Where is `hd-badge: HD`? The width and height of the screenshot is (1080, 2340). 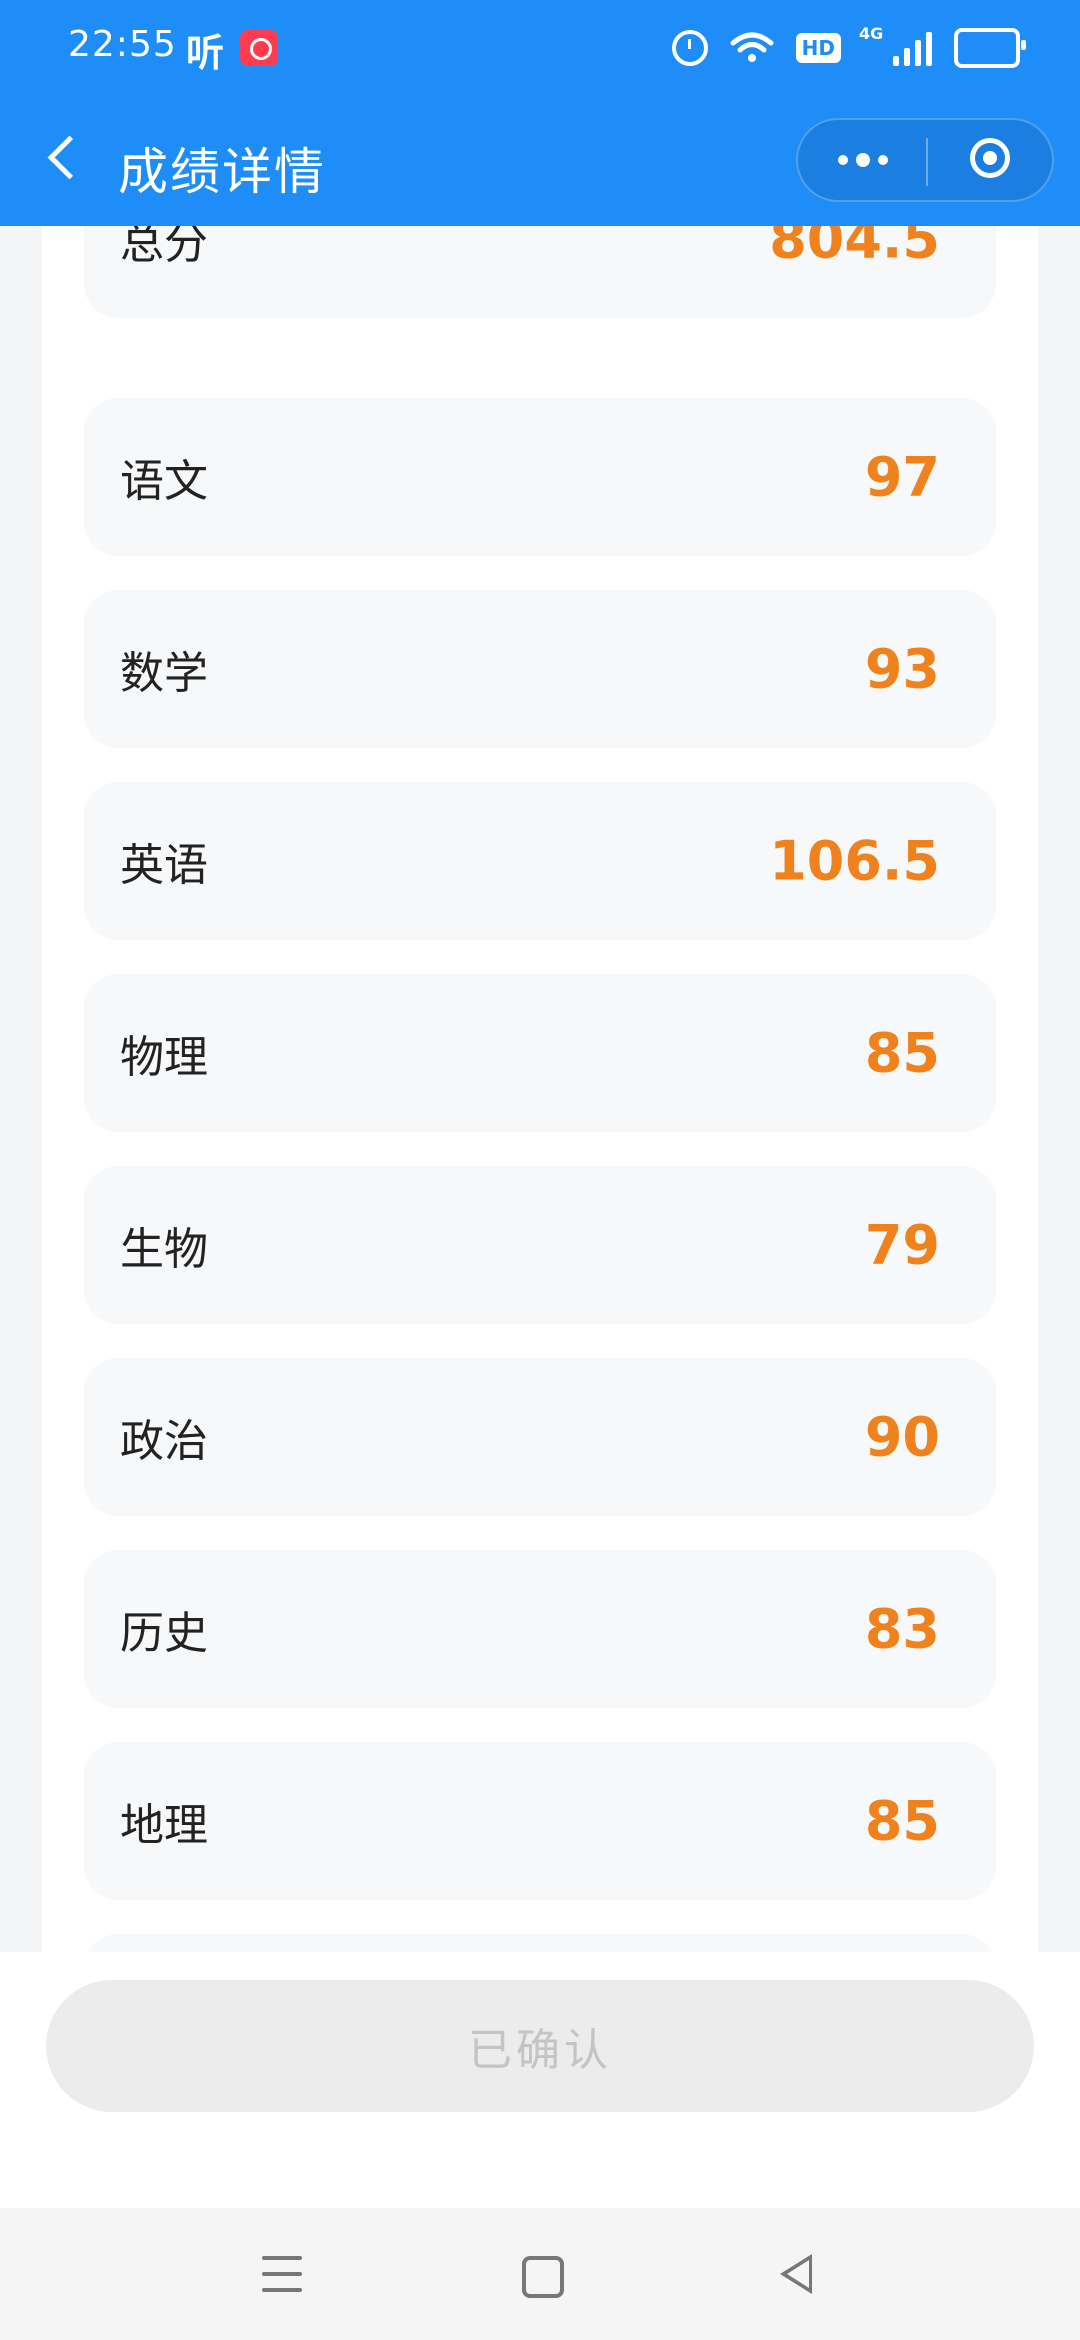 hd-badge: HD is located at coordinates (818, 48).